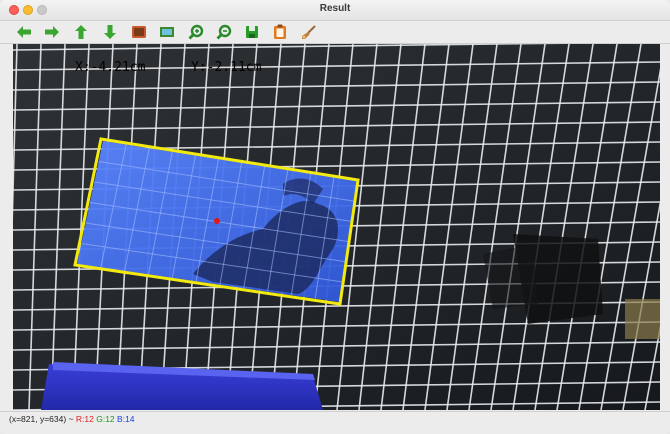  What do you see at coordinates (217, 221) in the screenshot?
I see `center-dot` at bounding box center [217, 221].